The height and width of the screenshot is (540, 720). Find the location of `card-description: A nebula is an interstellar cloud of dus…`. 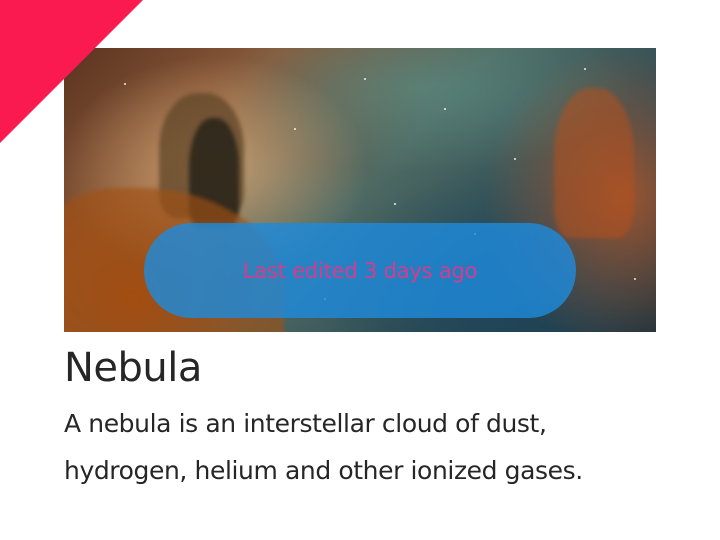

card-description: A nebula is an interstellar cloud of dus… is located at coordinates (323, 447).